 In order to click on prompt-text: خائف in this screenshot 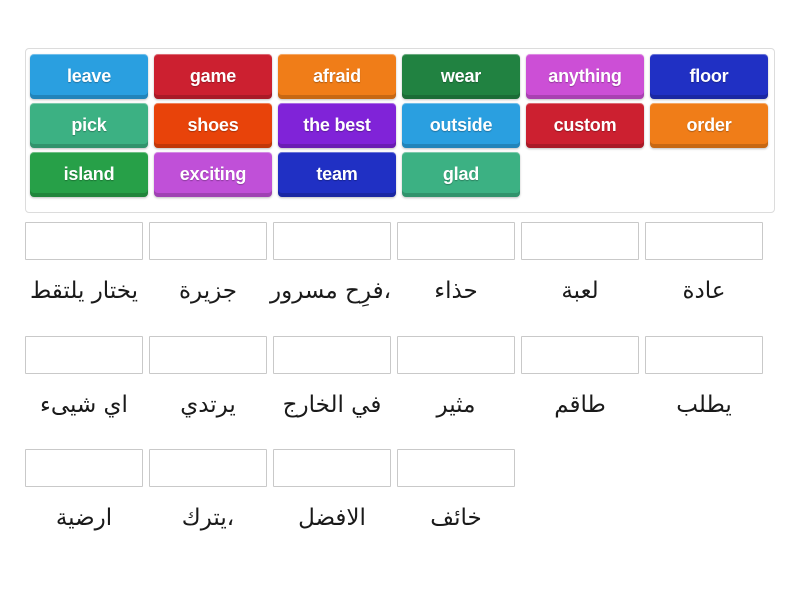, I will do `click(456, 518)`.